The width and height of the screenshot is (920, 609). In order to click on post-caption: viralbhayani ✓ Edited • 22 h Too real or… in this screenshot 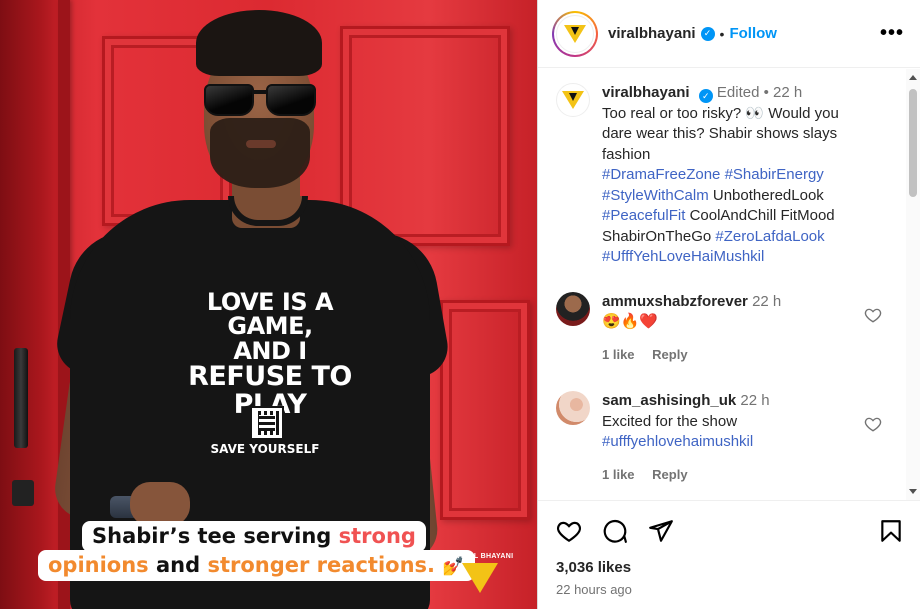, I will do `click(729, 175)`.